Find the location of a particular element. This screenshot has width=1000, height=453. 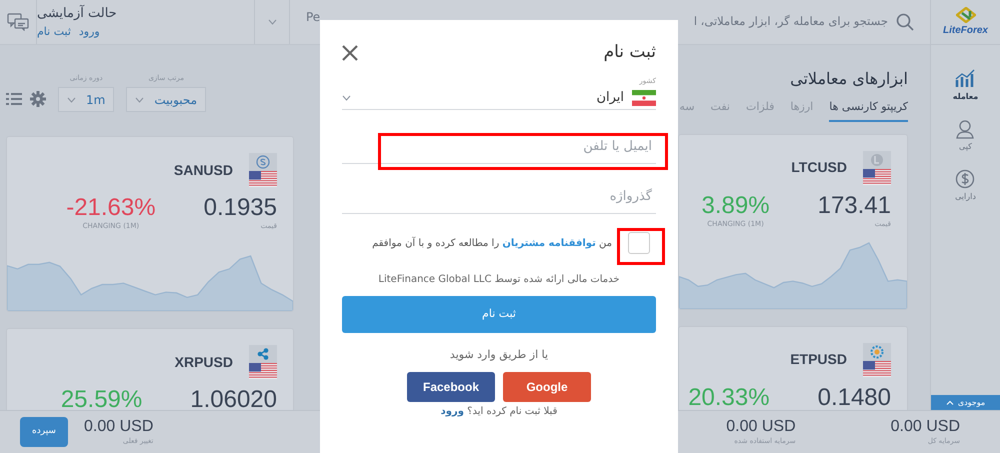

submit-button: ثبت نام is located at coordinates (499, 314).